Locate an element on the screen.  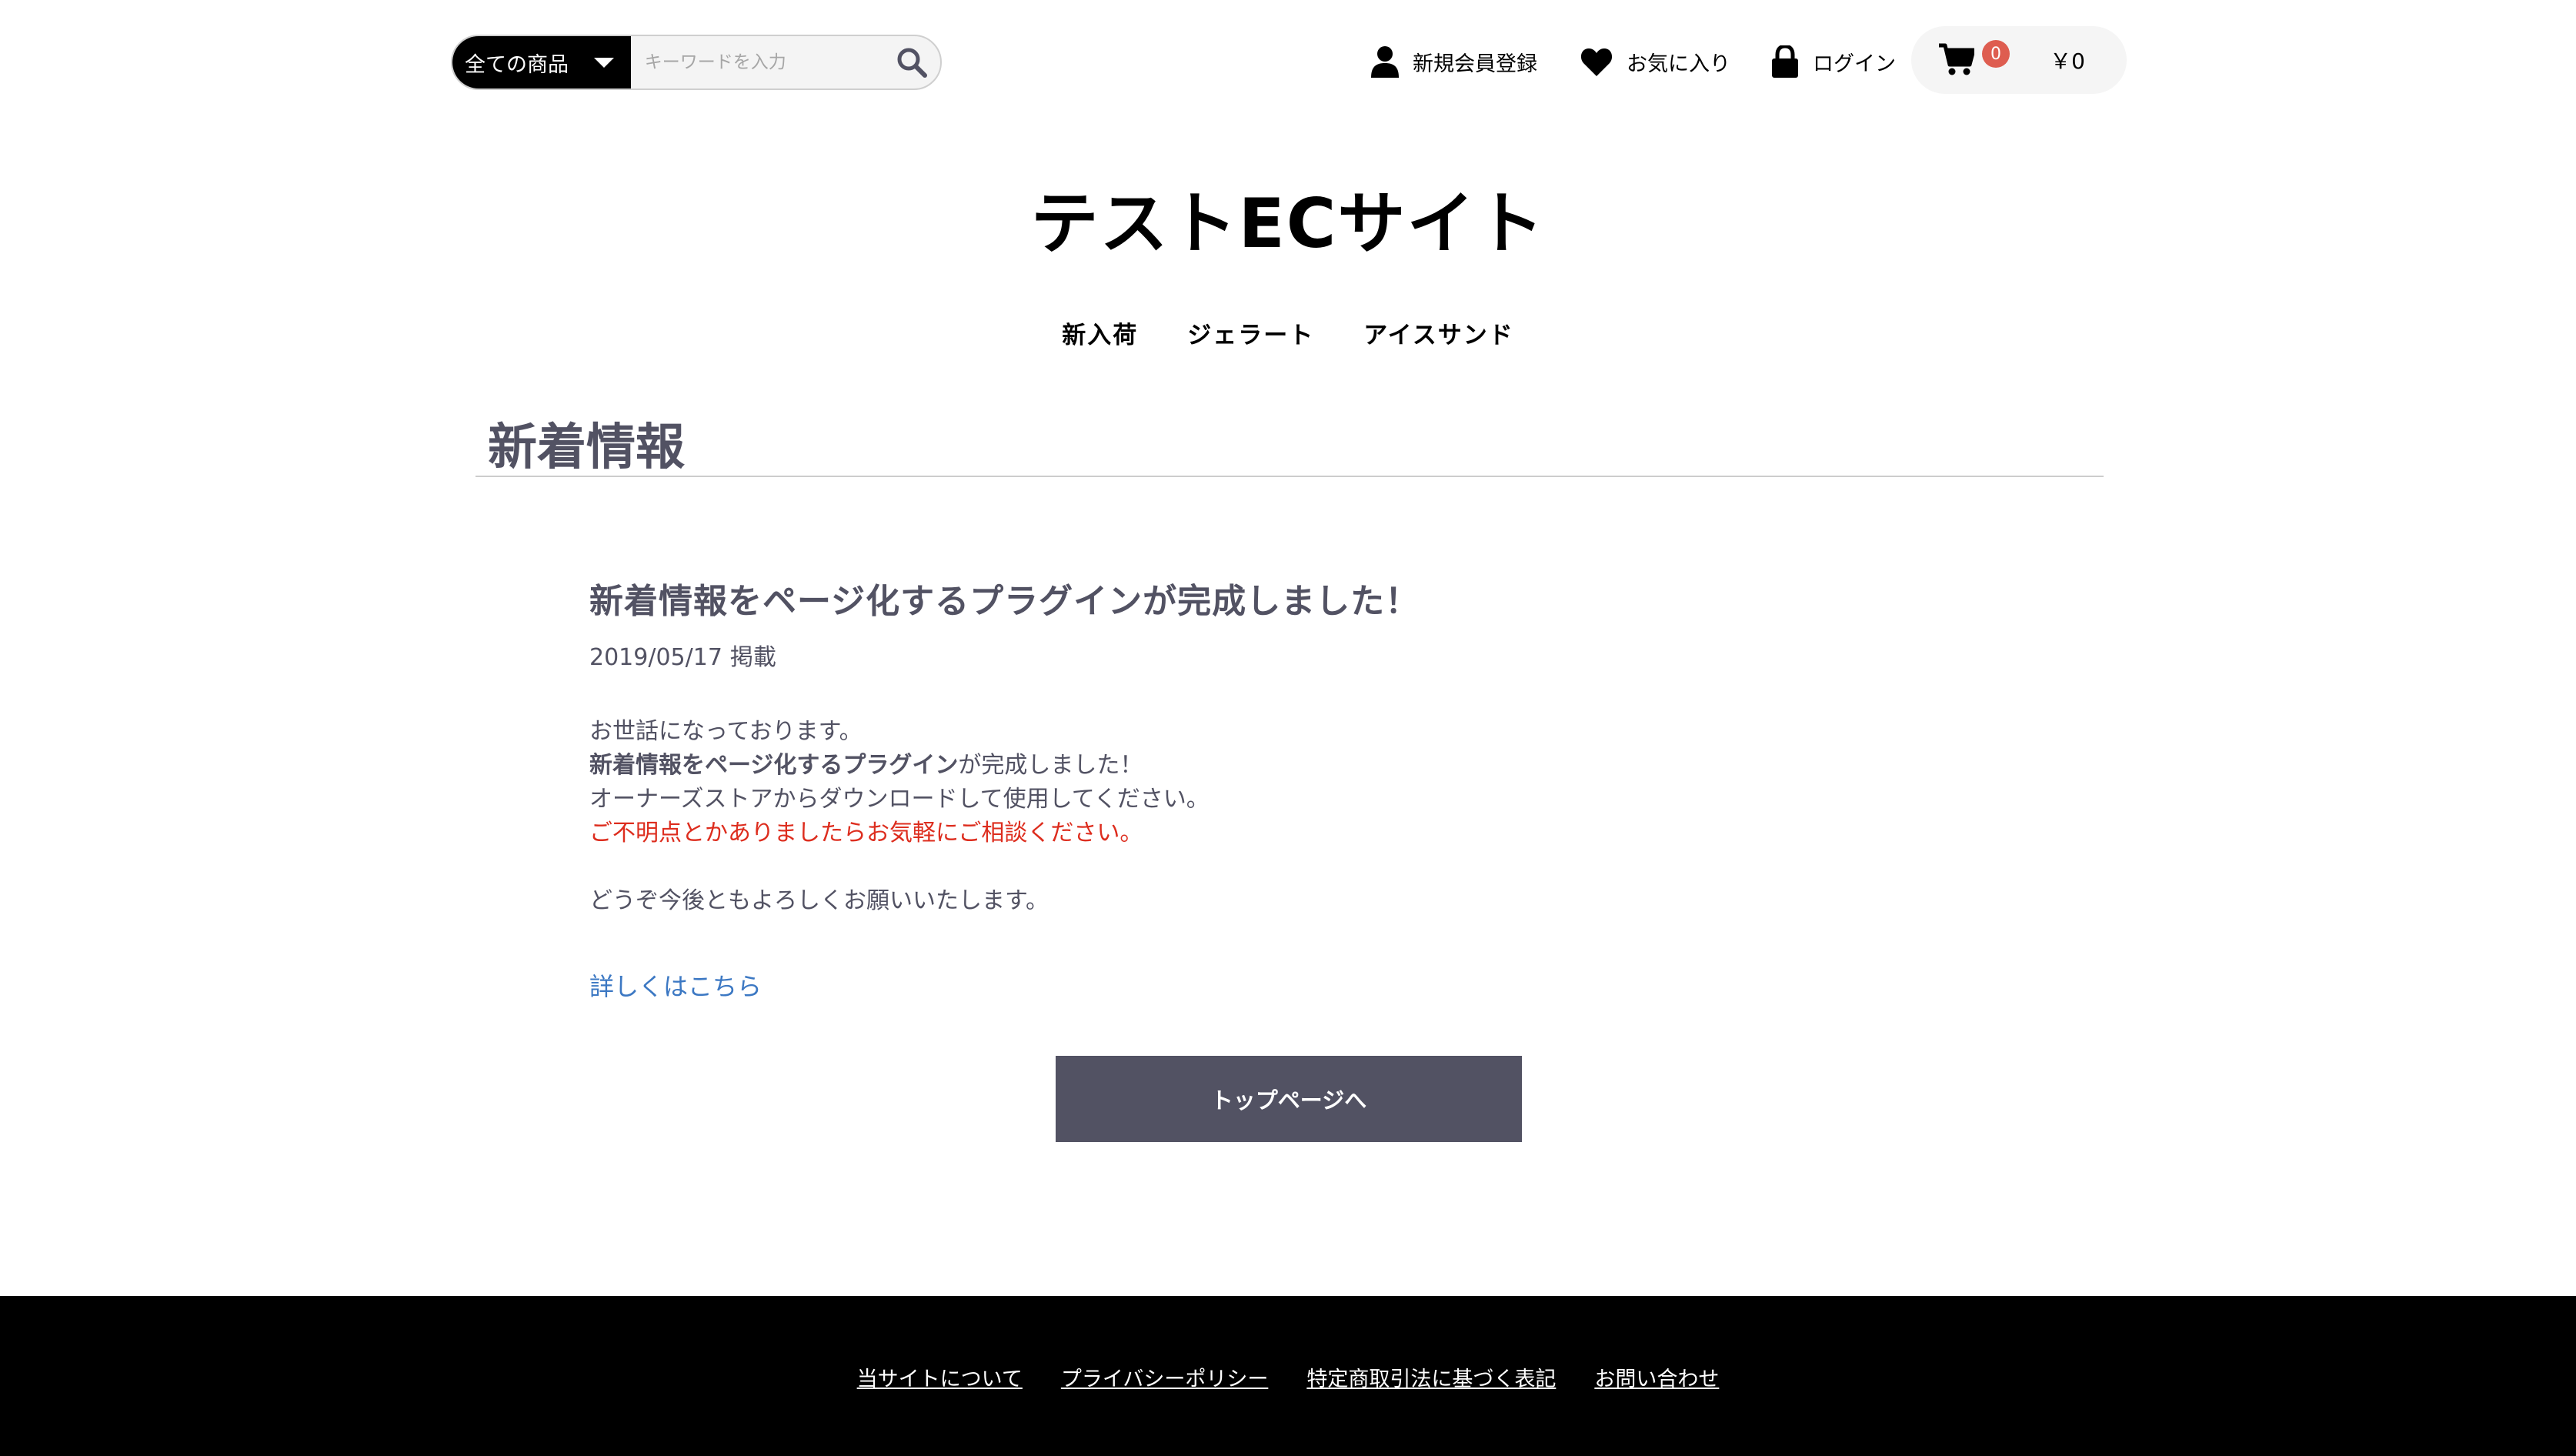
news-body-line: 新着情報をページ化するプラグインが完成しました！ is located at coordinates (1281, 766).